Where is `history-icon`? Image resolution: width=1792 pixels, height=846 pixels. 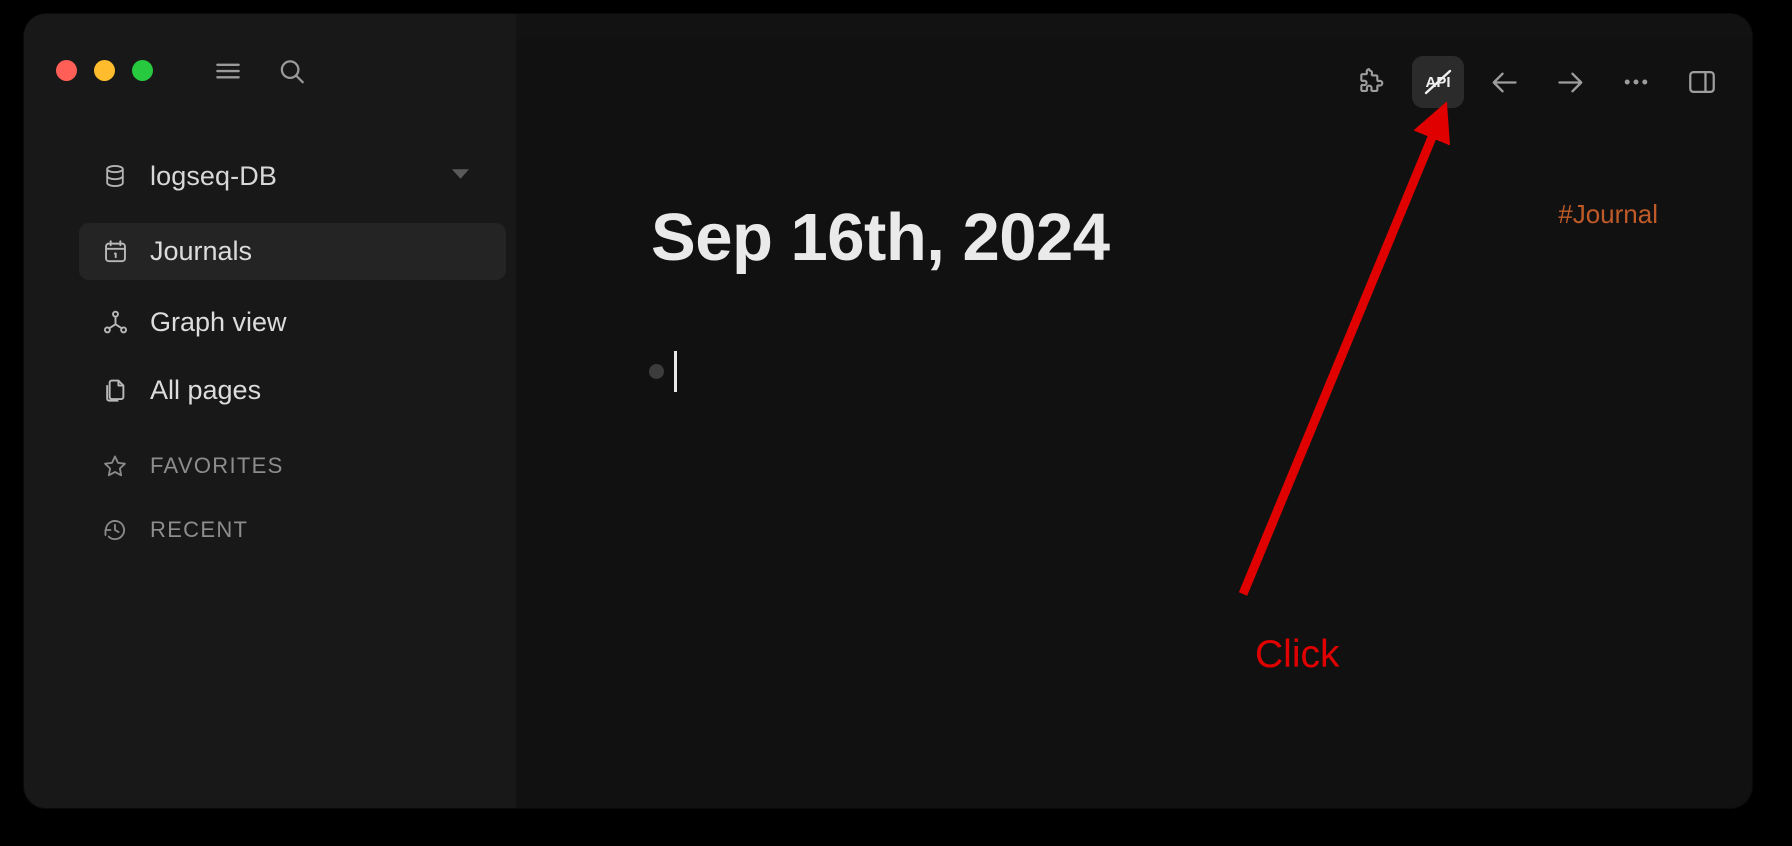
history-icon is located at coordinates (115, 530).